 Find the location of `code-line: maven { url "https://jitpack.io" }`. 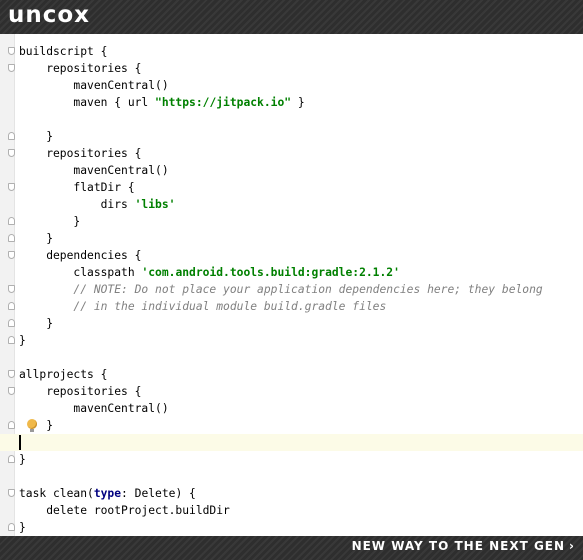

code-line: maven { url "https://jitpack.io" } is located at coordinates (291, 102).